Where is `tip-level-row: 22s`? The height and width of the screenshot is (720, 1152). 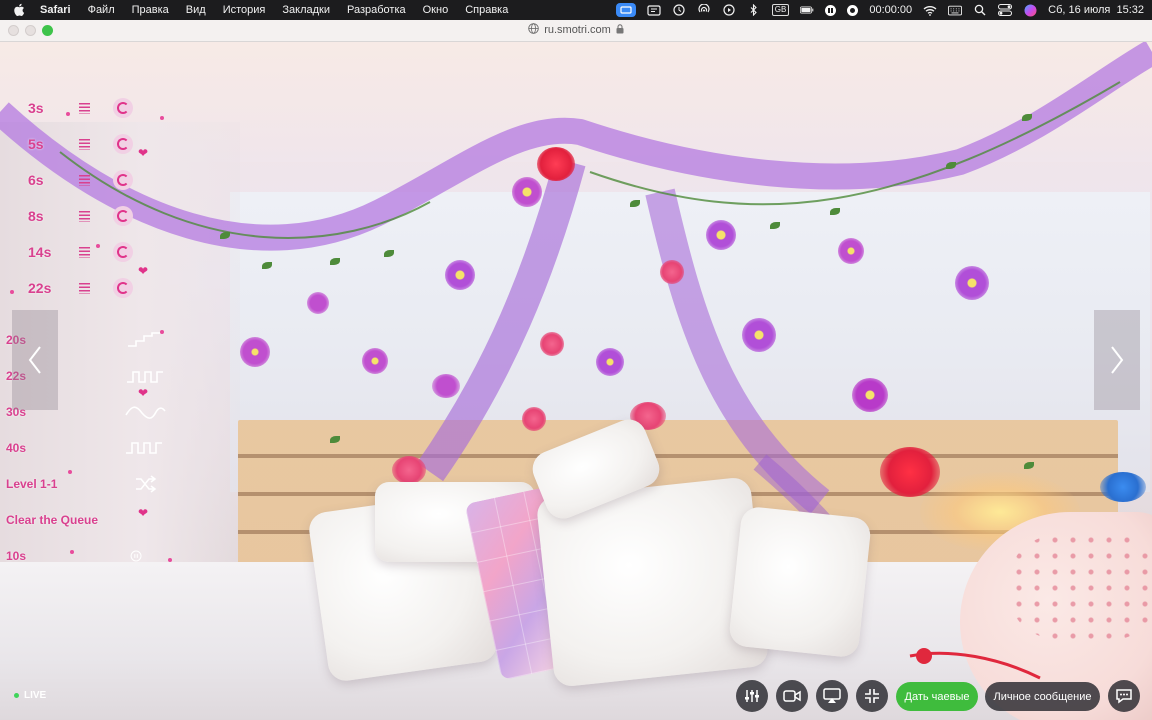
tip-level-row: 22s is located at coordinates (85, 288).